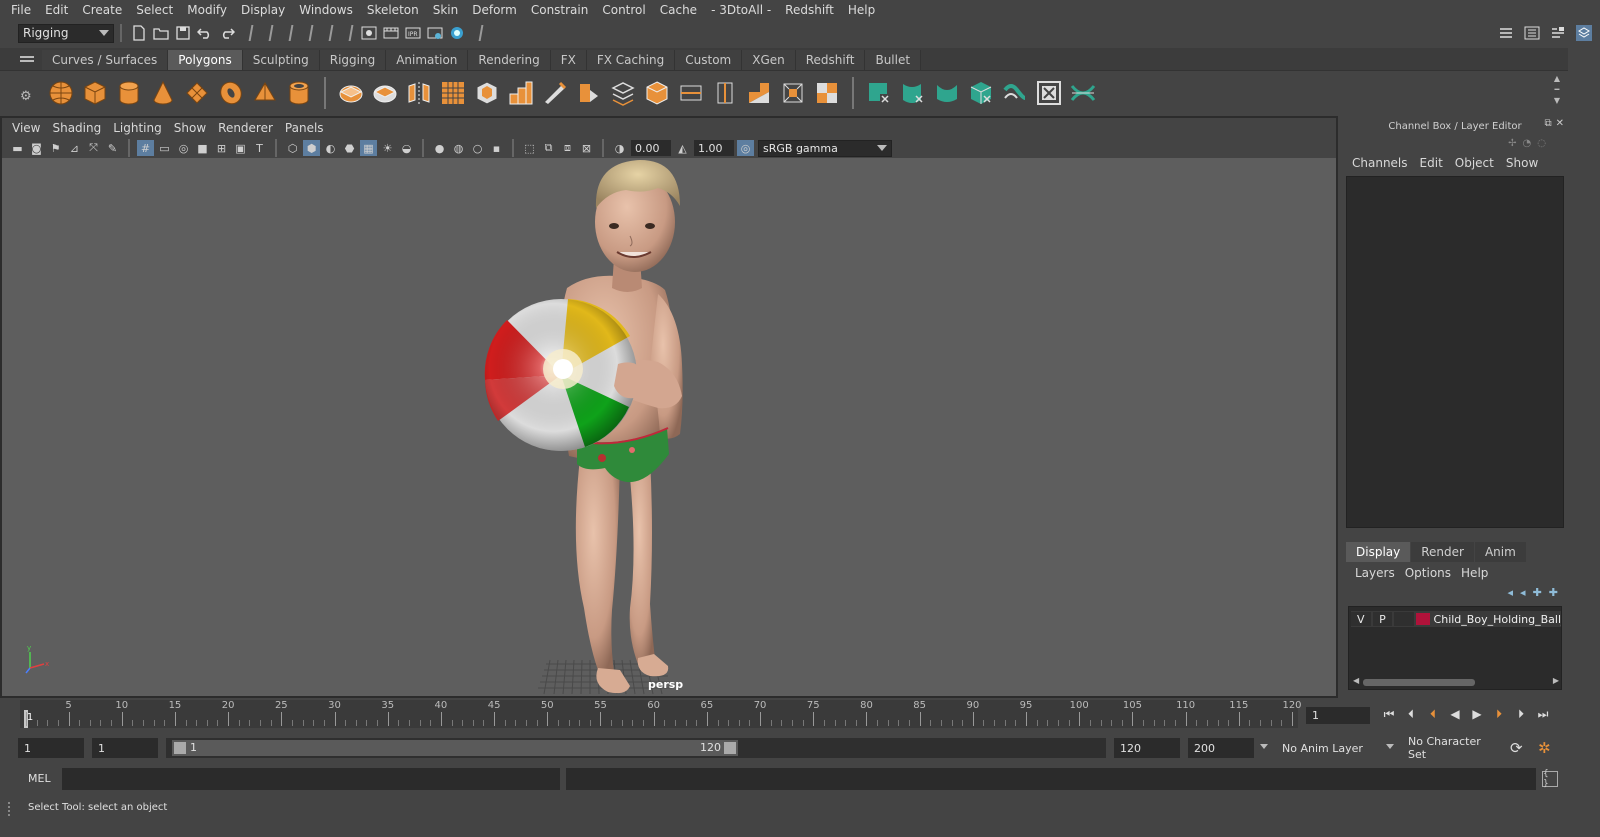 This screenshot has height=837, width=1600. I want to click on shadows-icon: ◒, so click(406, 148).